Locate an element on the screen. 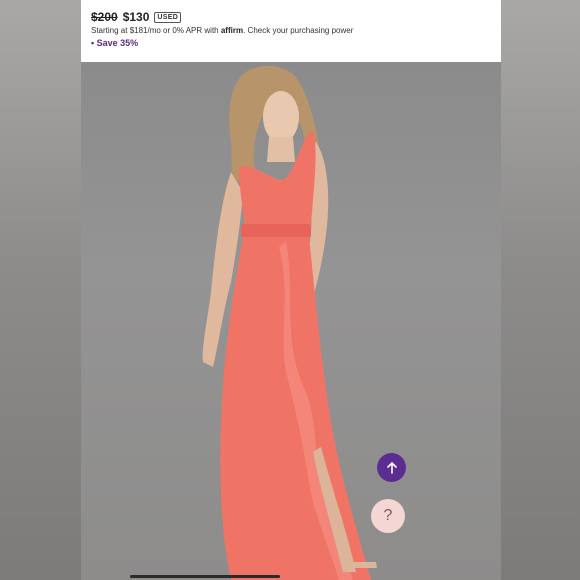  condition-badge: USED is located at coordinates (168, 17).